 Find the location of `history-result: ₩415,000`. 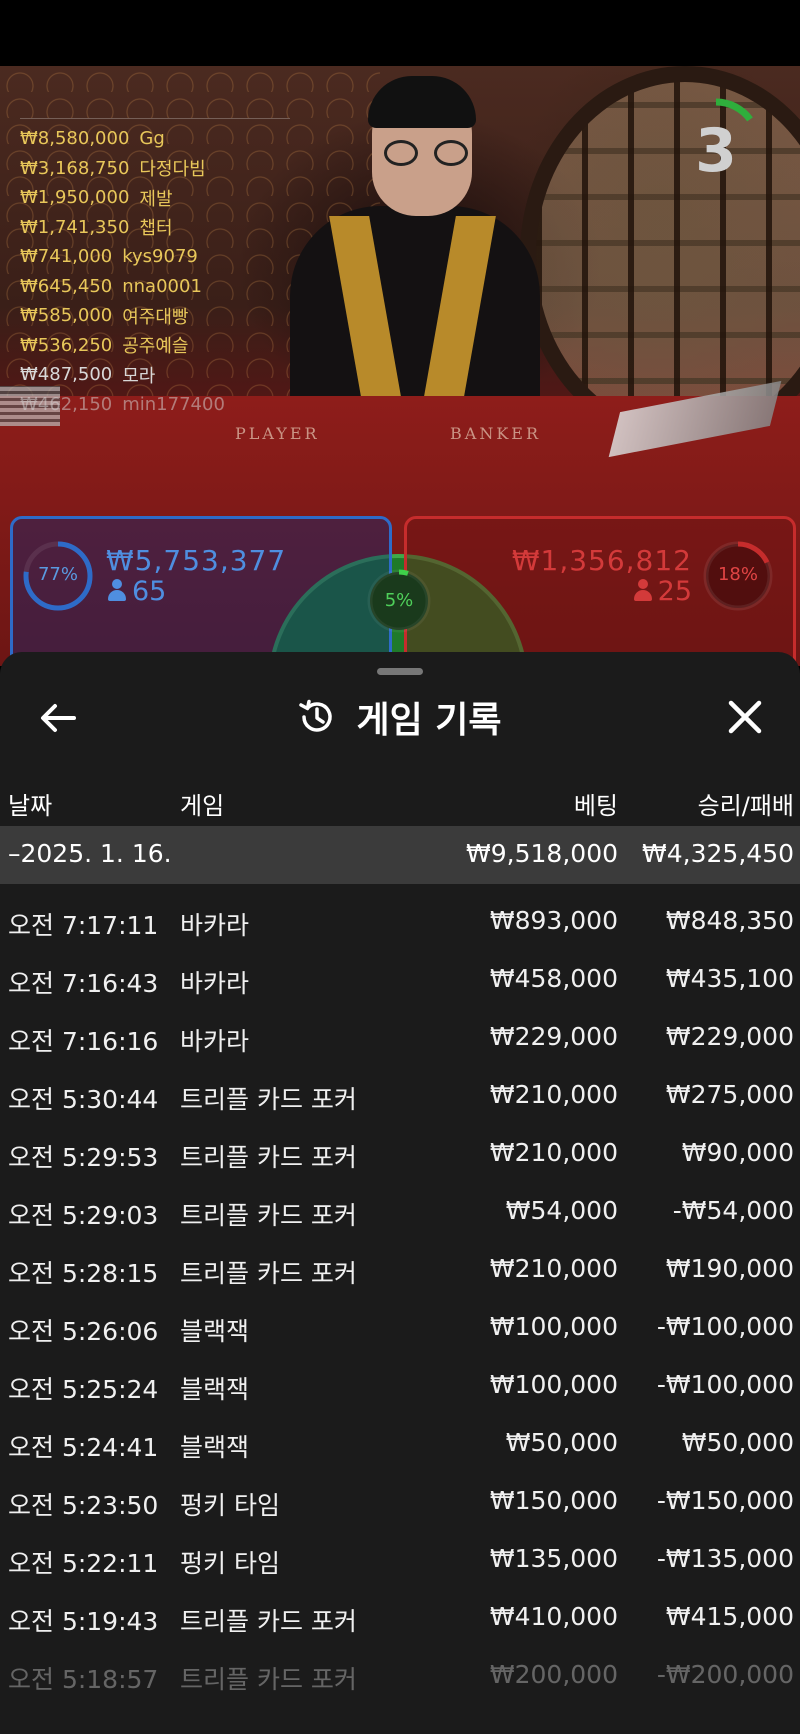

history-result: ₩415,000 is located at coordinates (729, 1616).